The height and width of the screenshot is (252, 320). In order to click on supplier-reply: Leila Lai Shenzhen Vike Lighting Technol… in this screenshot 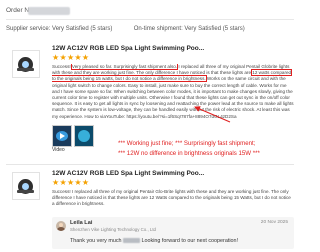, I will do `click(173, 233)`.